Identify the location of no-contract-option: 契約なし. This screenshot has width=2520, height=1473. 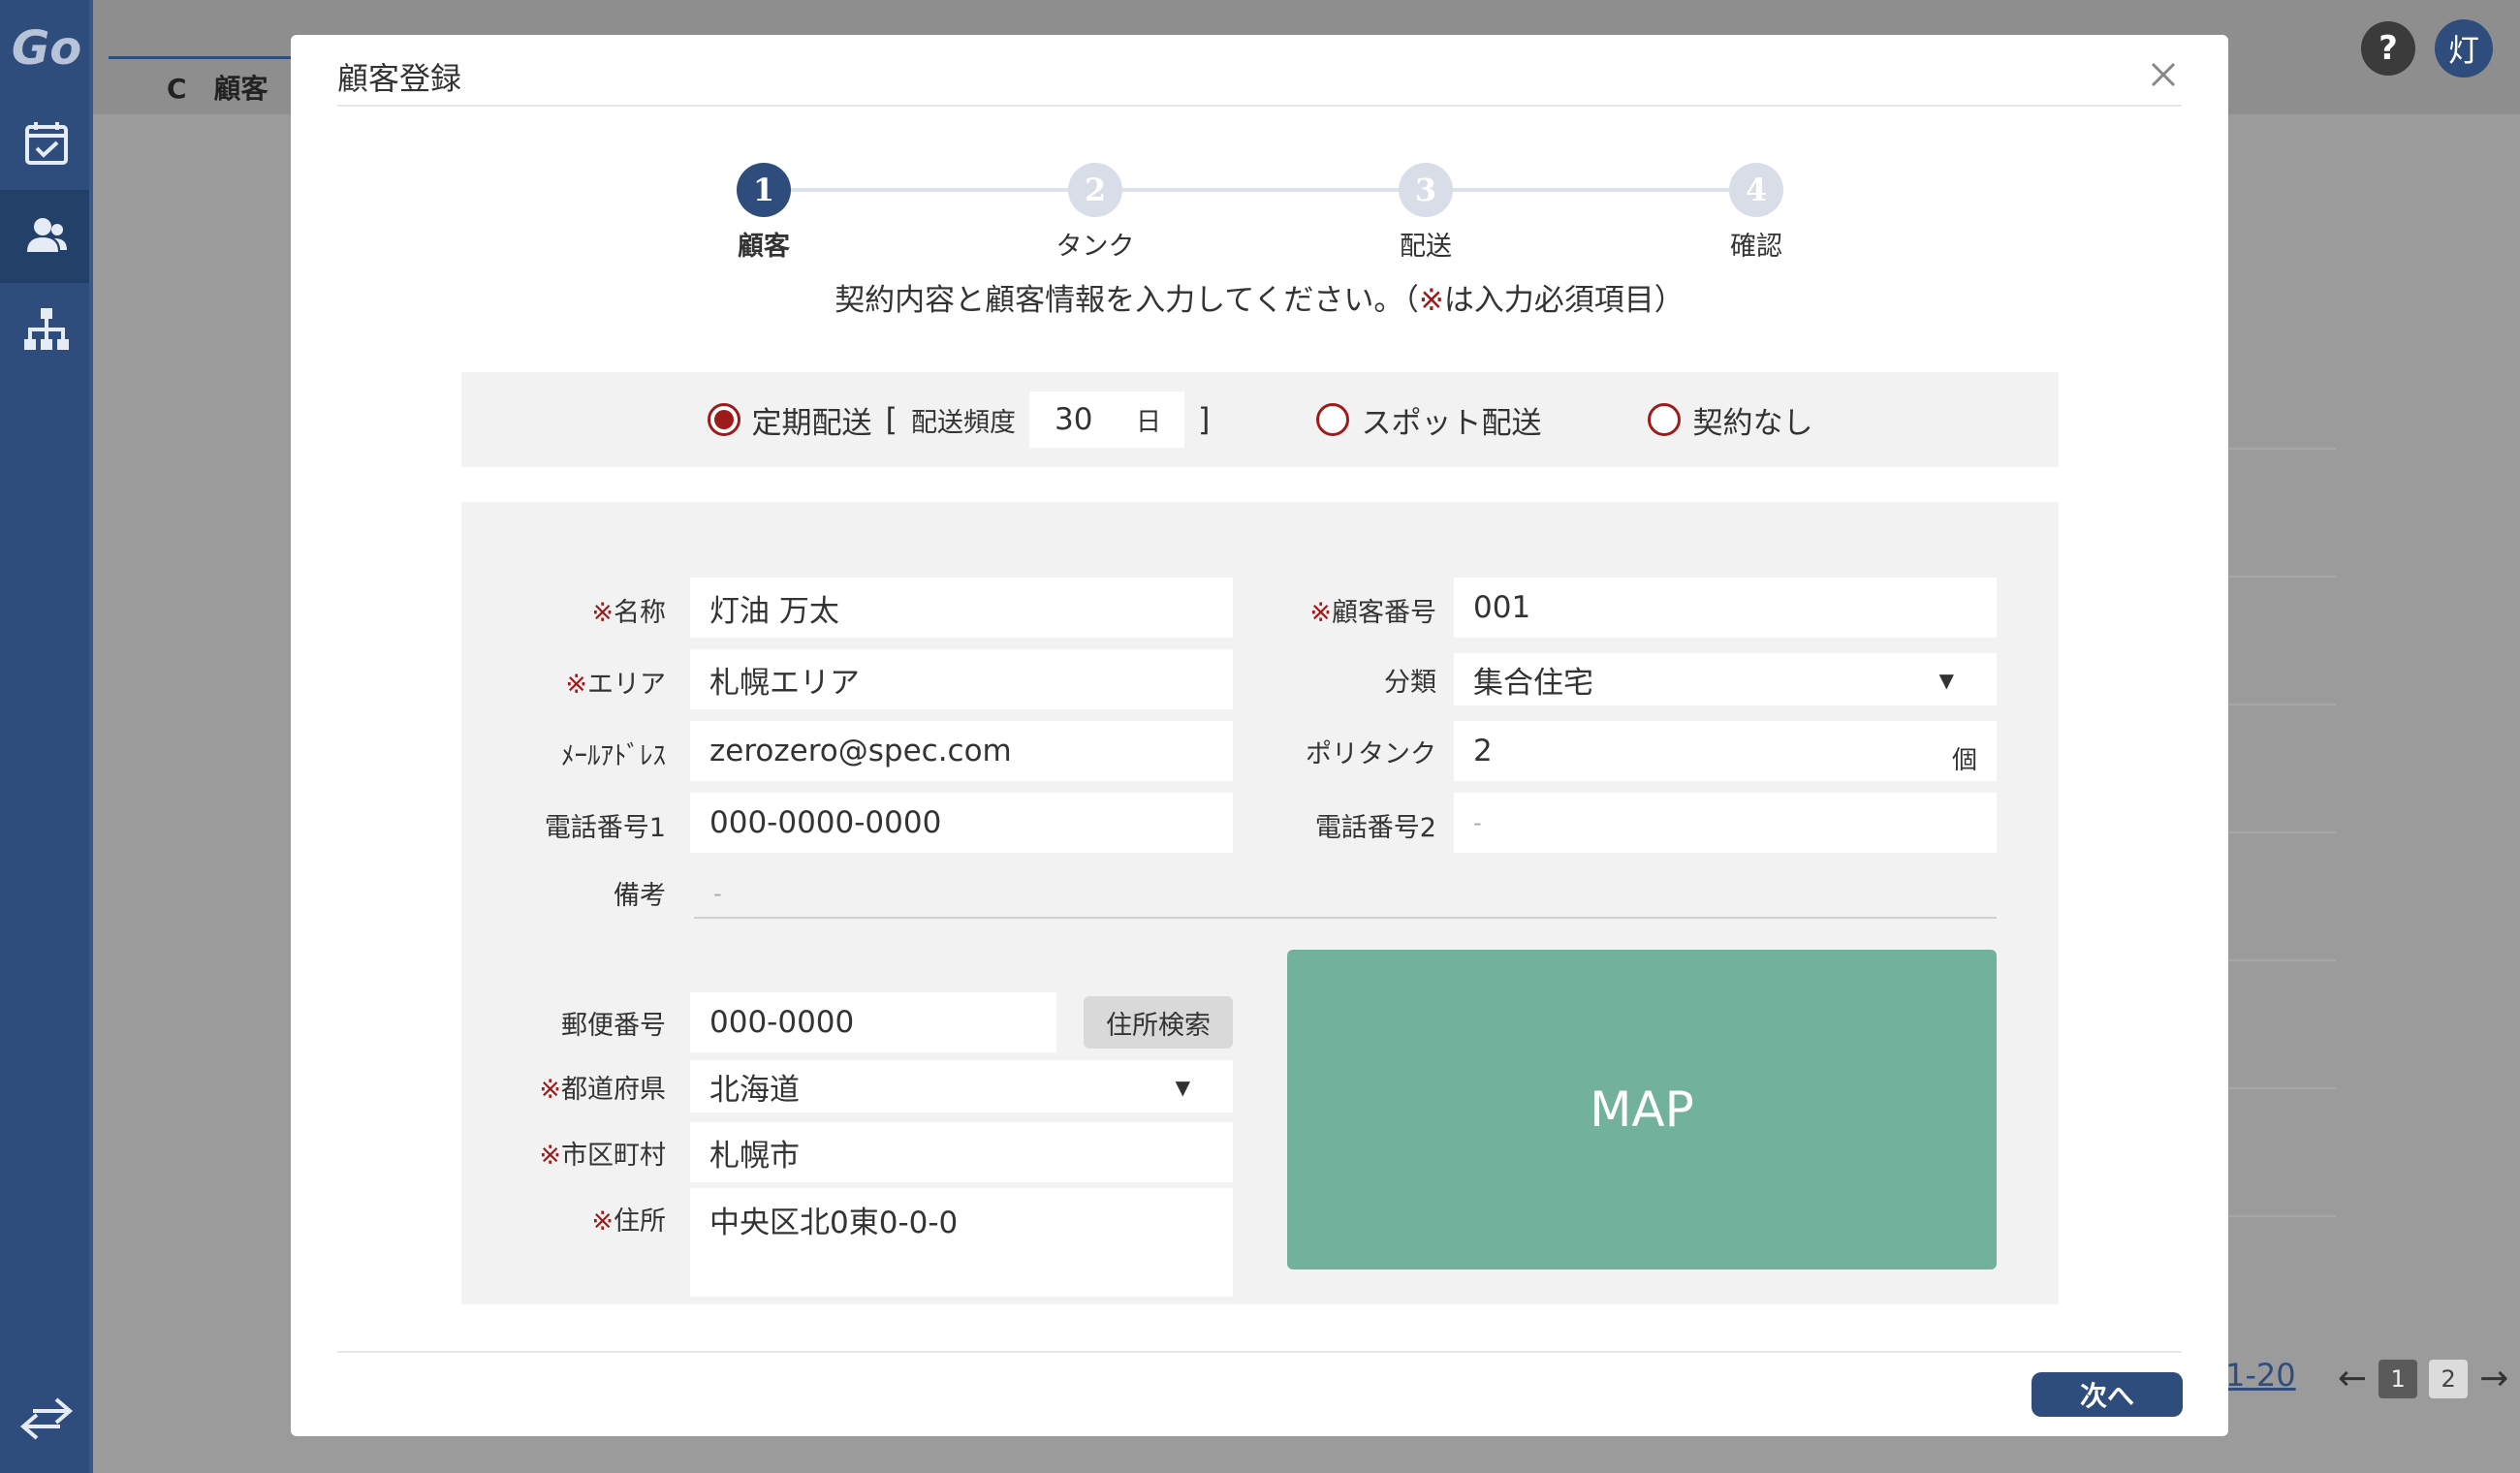
(1730, 420).